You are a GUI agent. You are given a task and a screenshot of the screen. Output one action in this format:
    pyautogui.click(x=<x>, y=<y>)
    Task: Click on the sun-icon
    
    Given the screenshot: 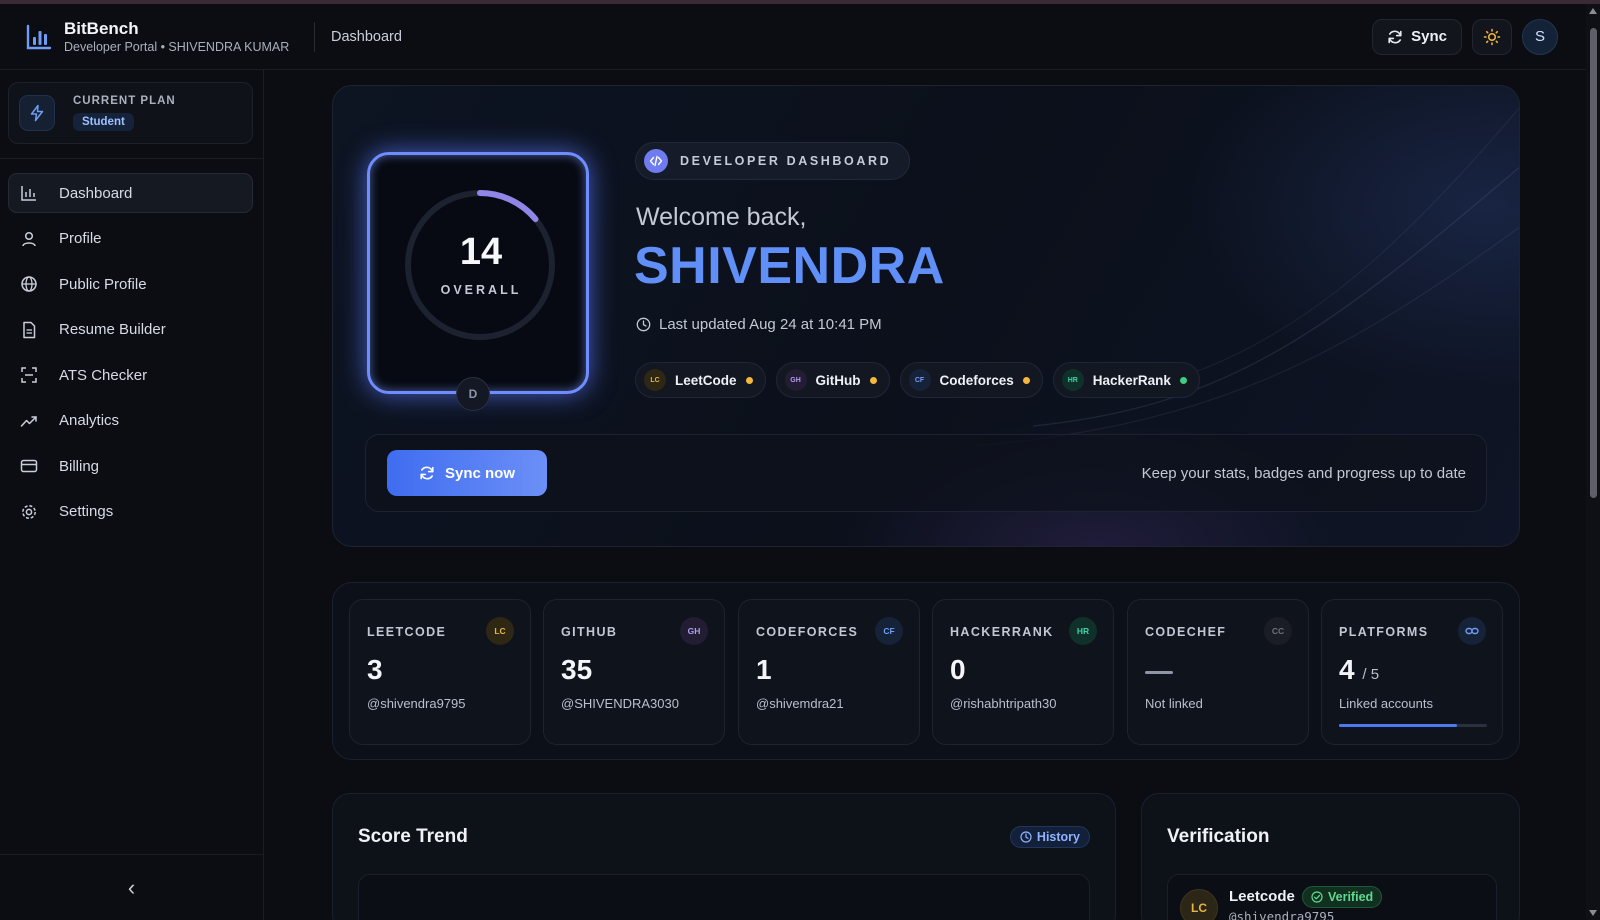 What is the action you would take?
    pyautogui.click(x=1492, y=36)
    